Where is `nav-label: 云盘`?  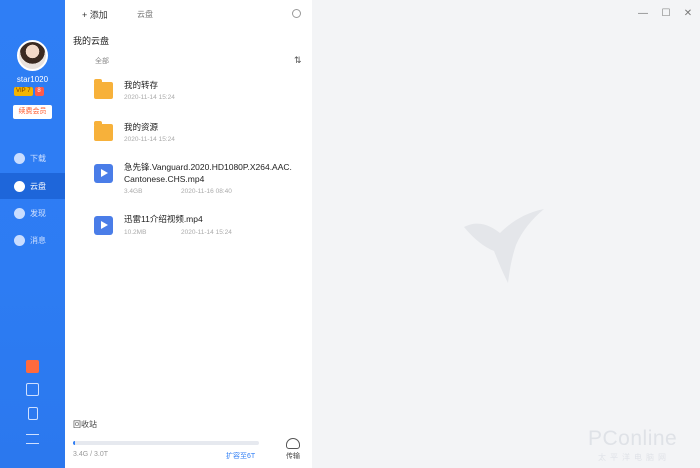 nav-label: 云盘 is located at coordinates (38, 186).